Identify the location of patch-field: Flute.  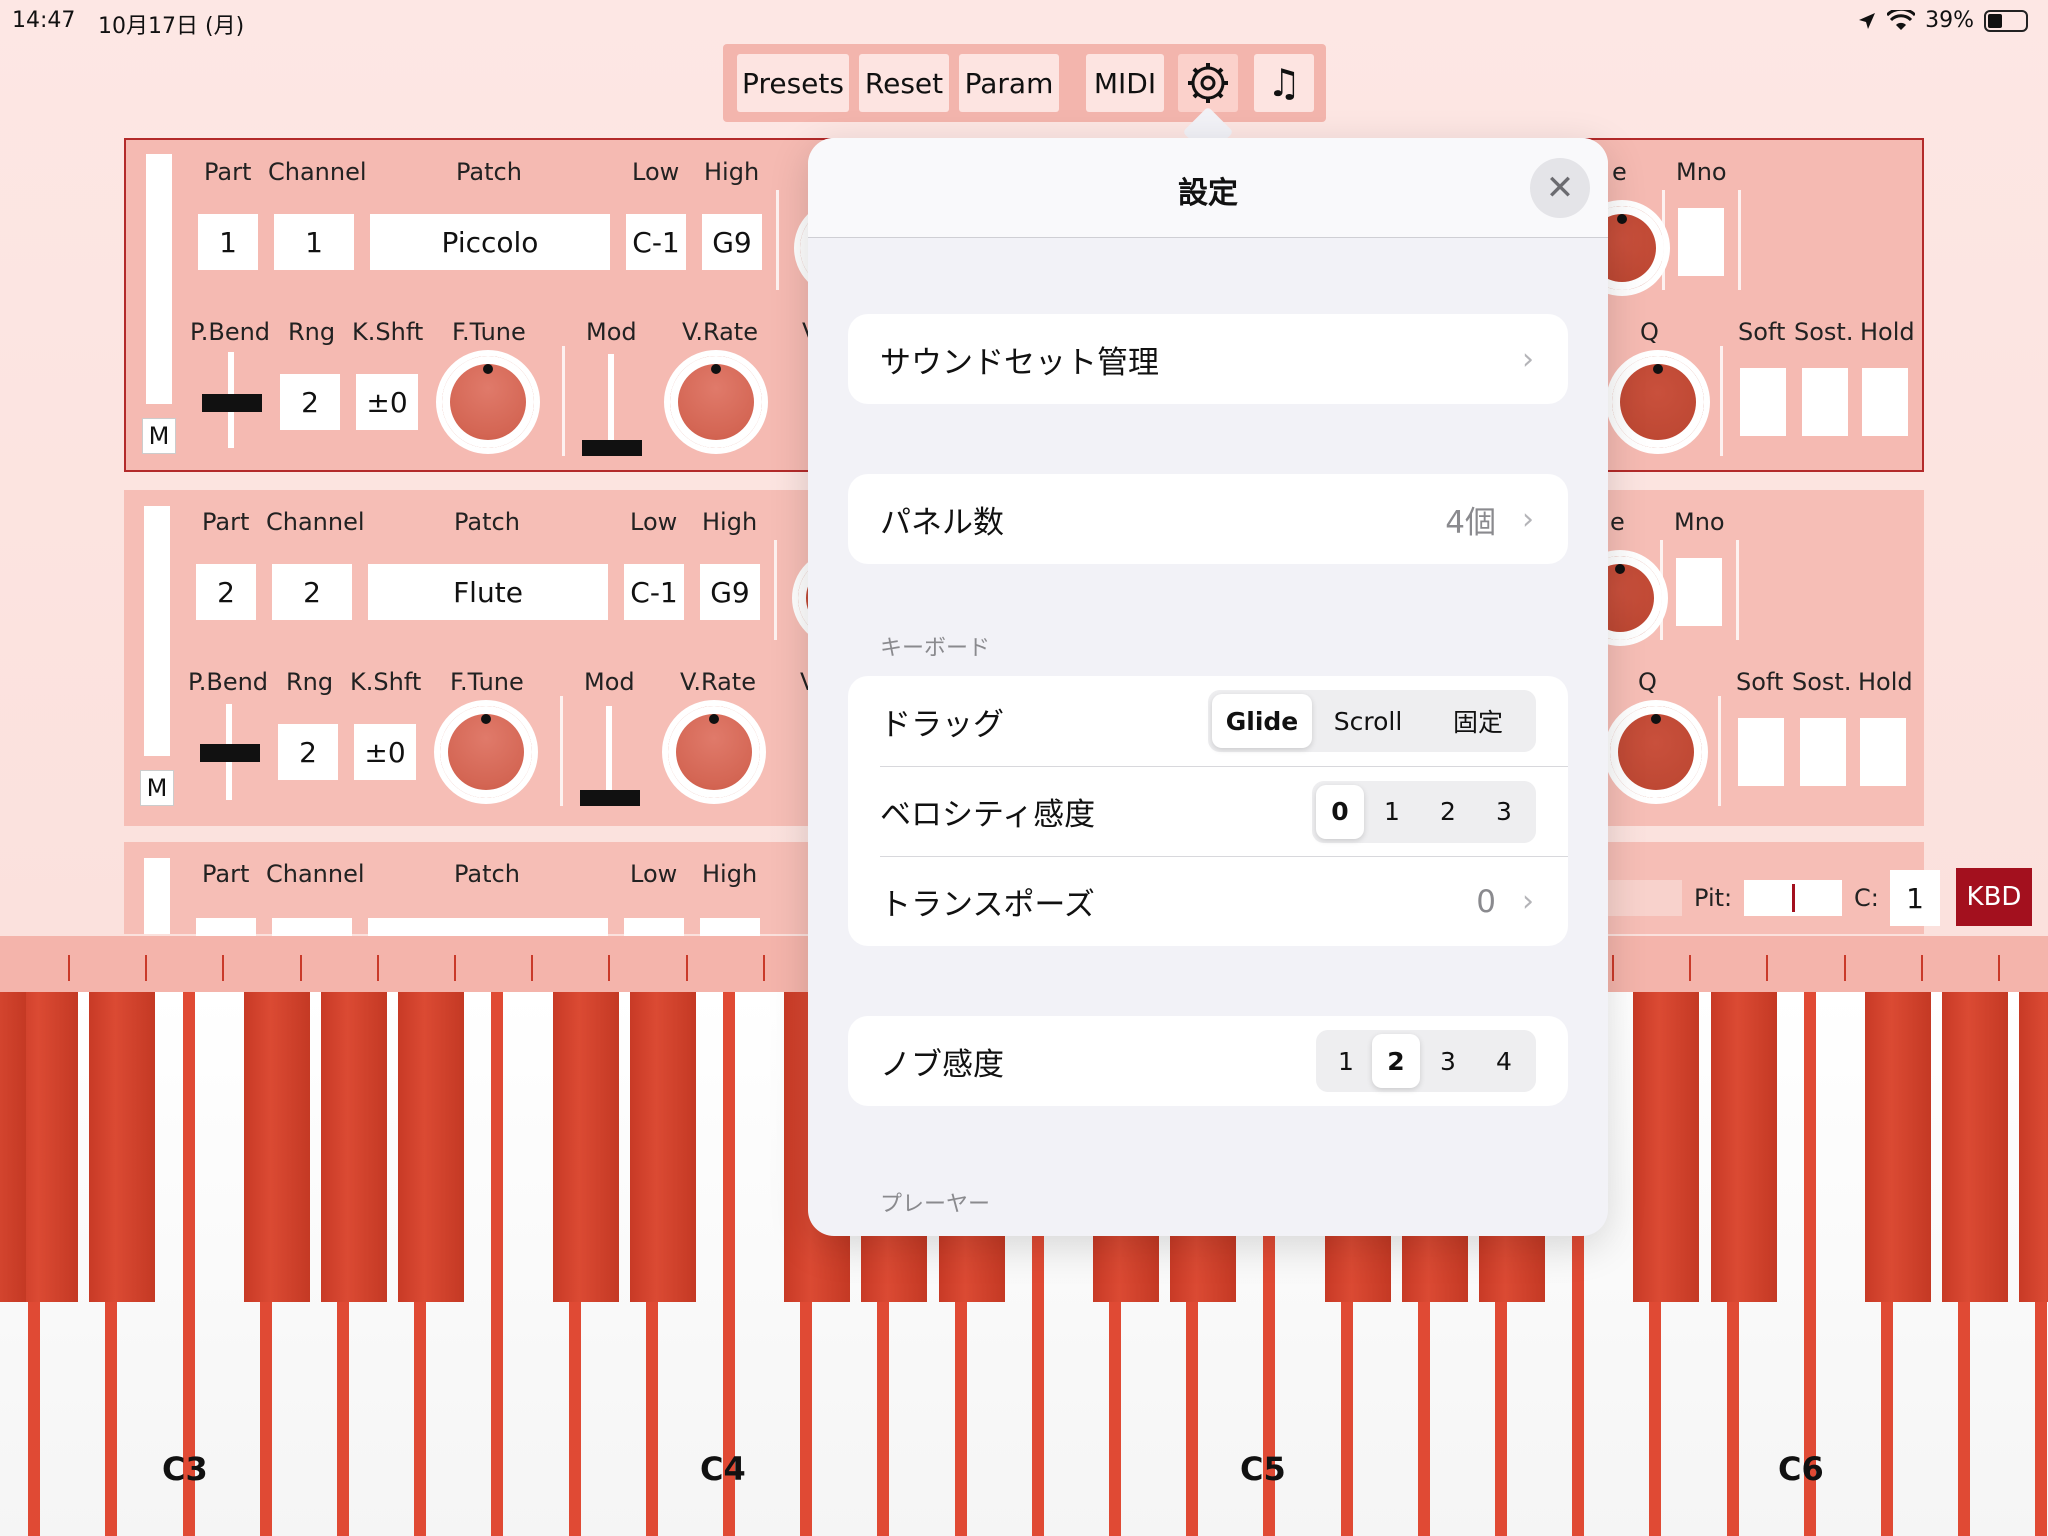
(488, 592).